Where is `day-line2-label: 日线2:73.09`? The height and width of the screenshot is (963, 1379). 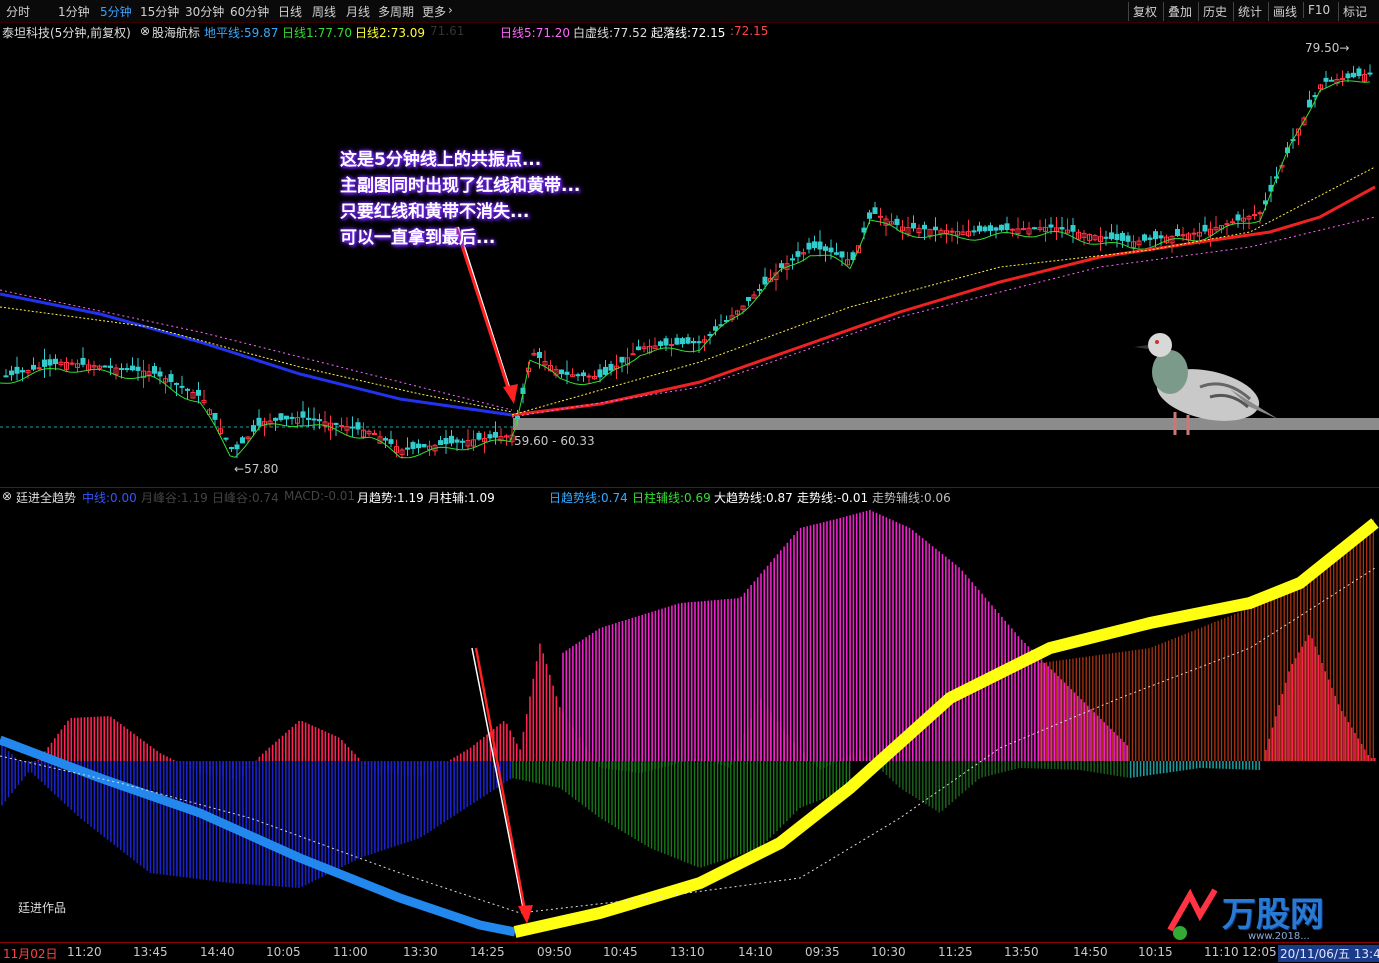
day-line2-label: 日线2:73.09 is located at coordinates (390, 33).